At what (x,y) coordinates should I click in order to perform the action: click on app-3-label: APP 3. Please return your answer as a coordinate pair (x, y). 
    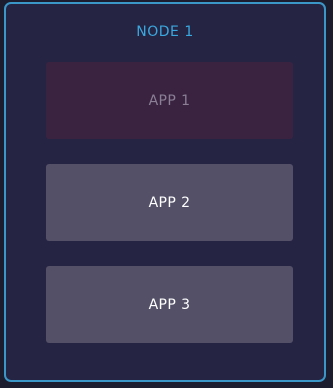
    Looking at the image, I should click on (169, 304).